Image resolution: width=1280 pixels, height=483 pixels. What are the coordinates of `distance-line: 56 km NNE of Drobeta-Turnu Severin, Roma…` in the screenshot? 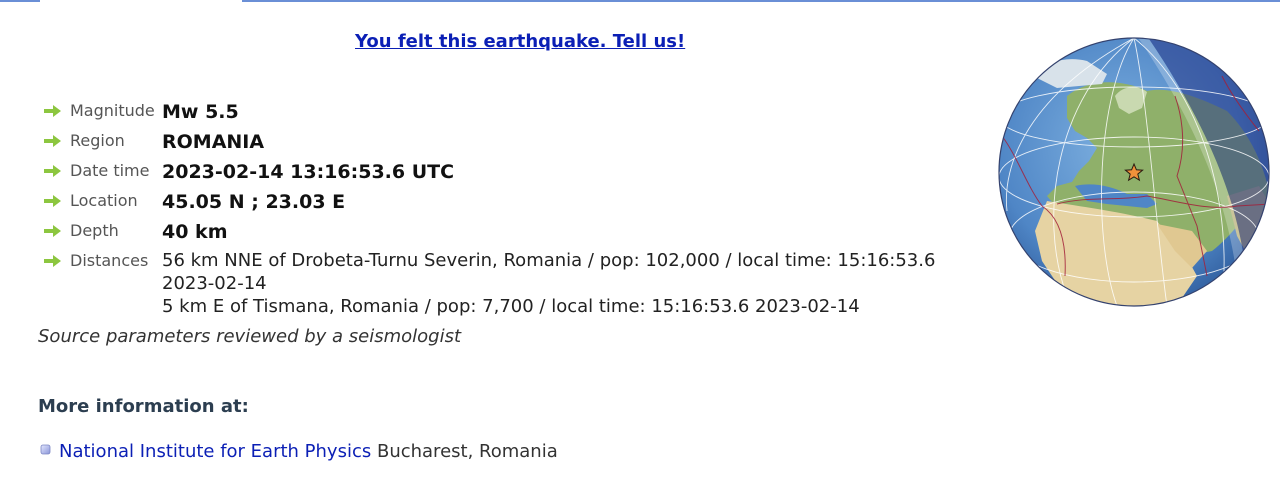 It's located at (549, 260).